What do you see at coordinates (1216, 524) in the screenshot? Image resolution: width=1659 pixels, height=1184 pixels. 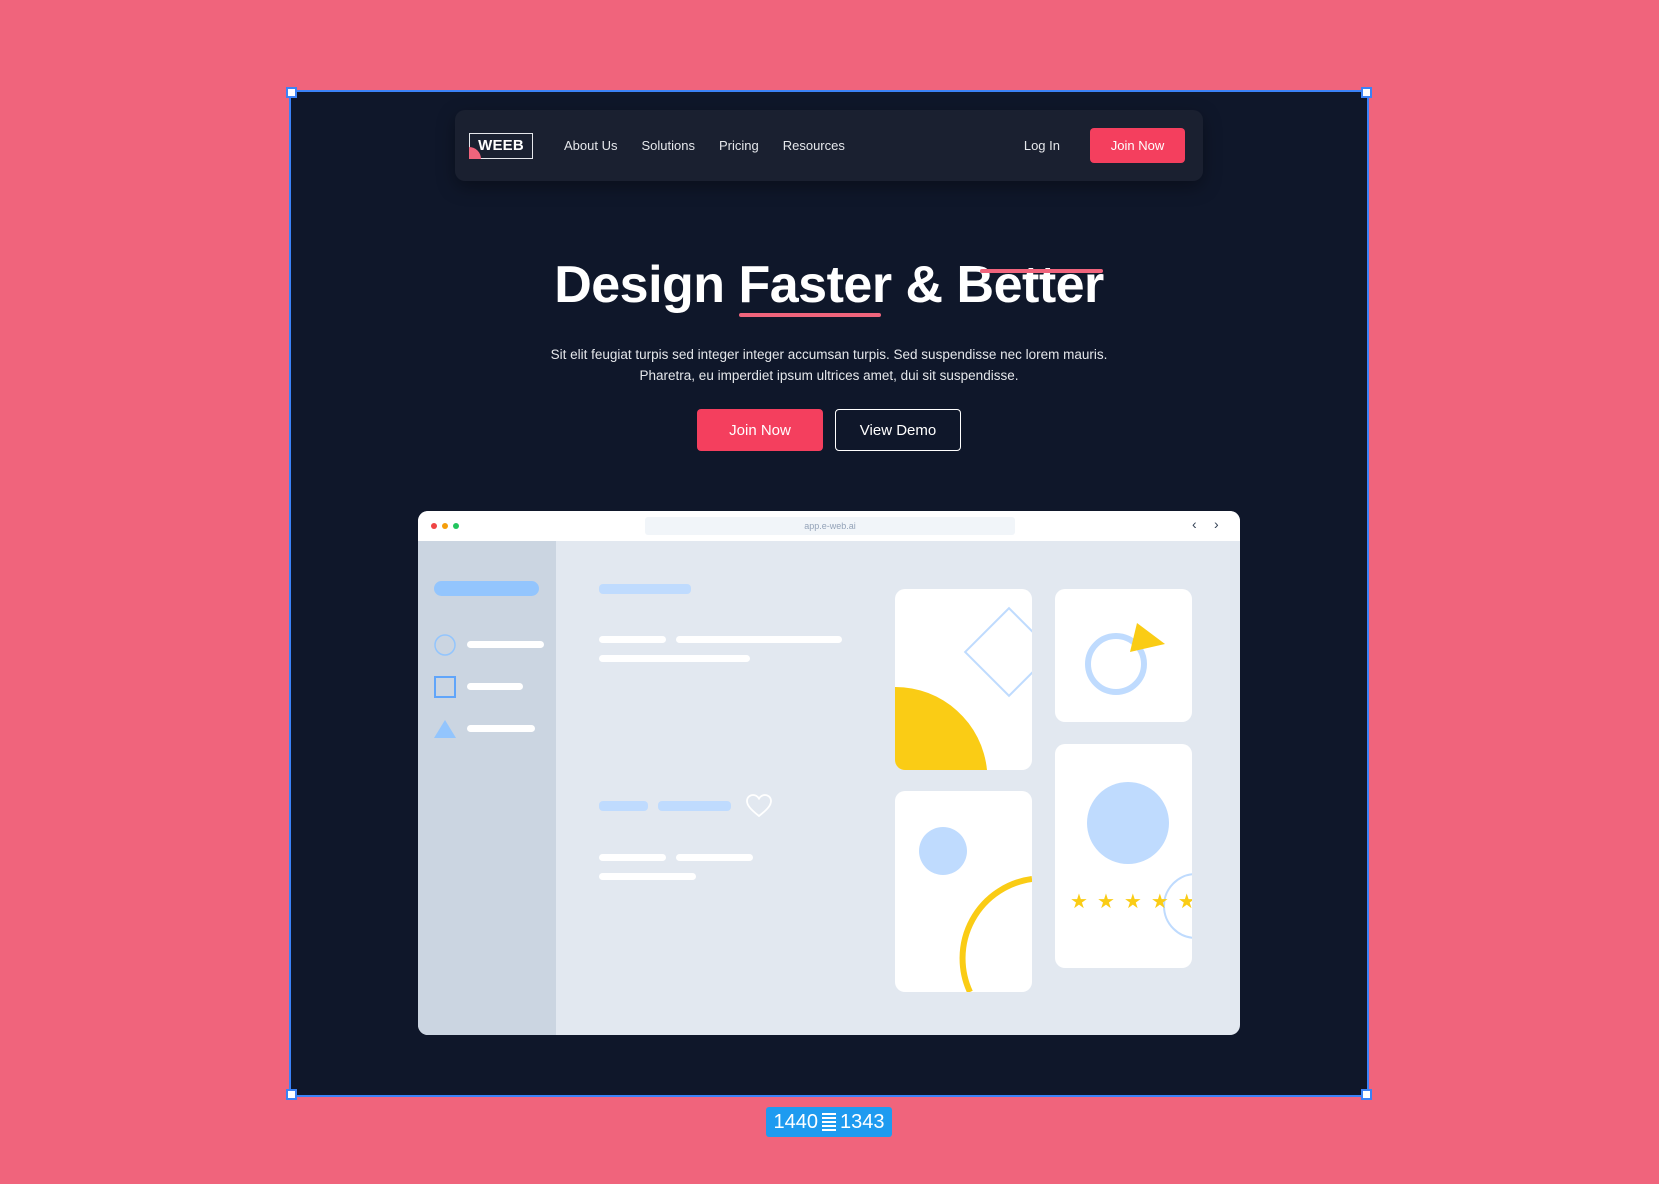 I see `chevron-right-icon: ›` at bounding box center [1216, 524].